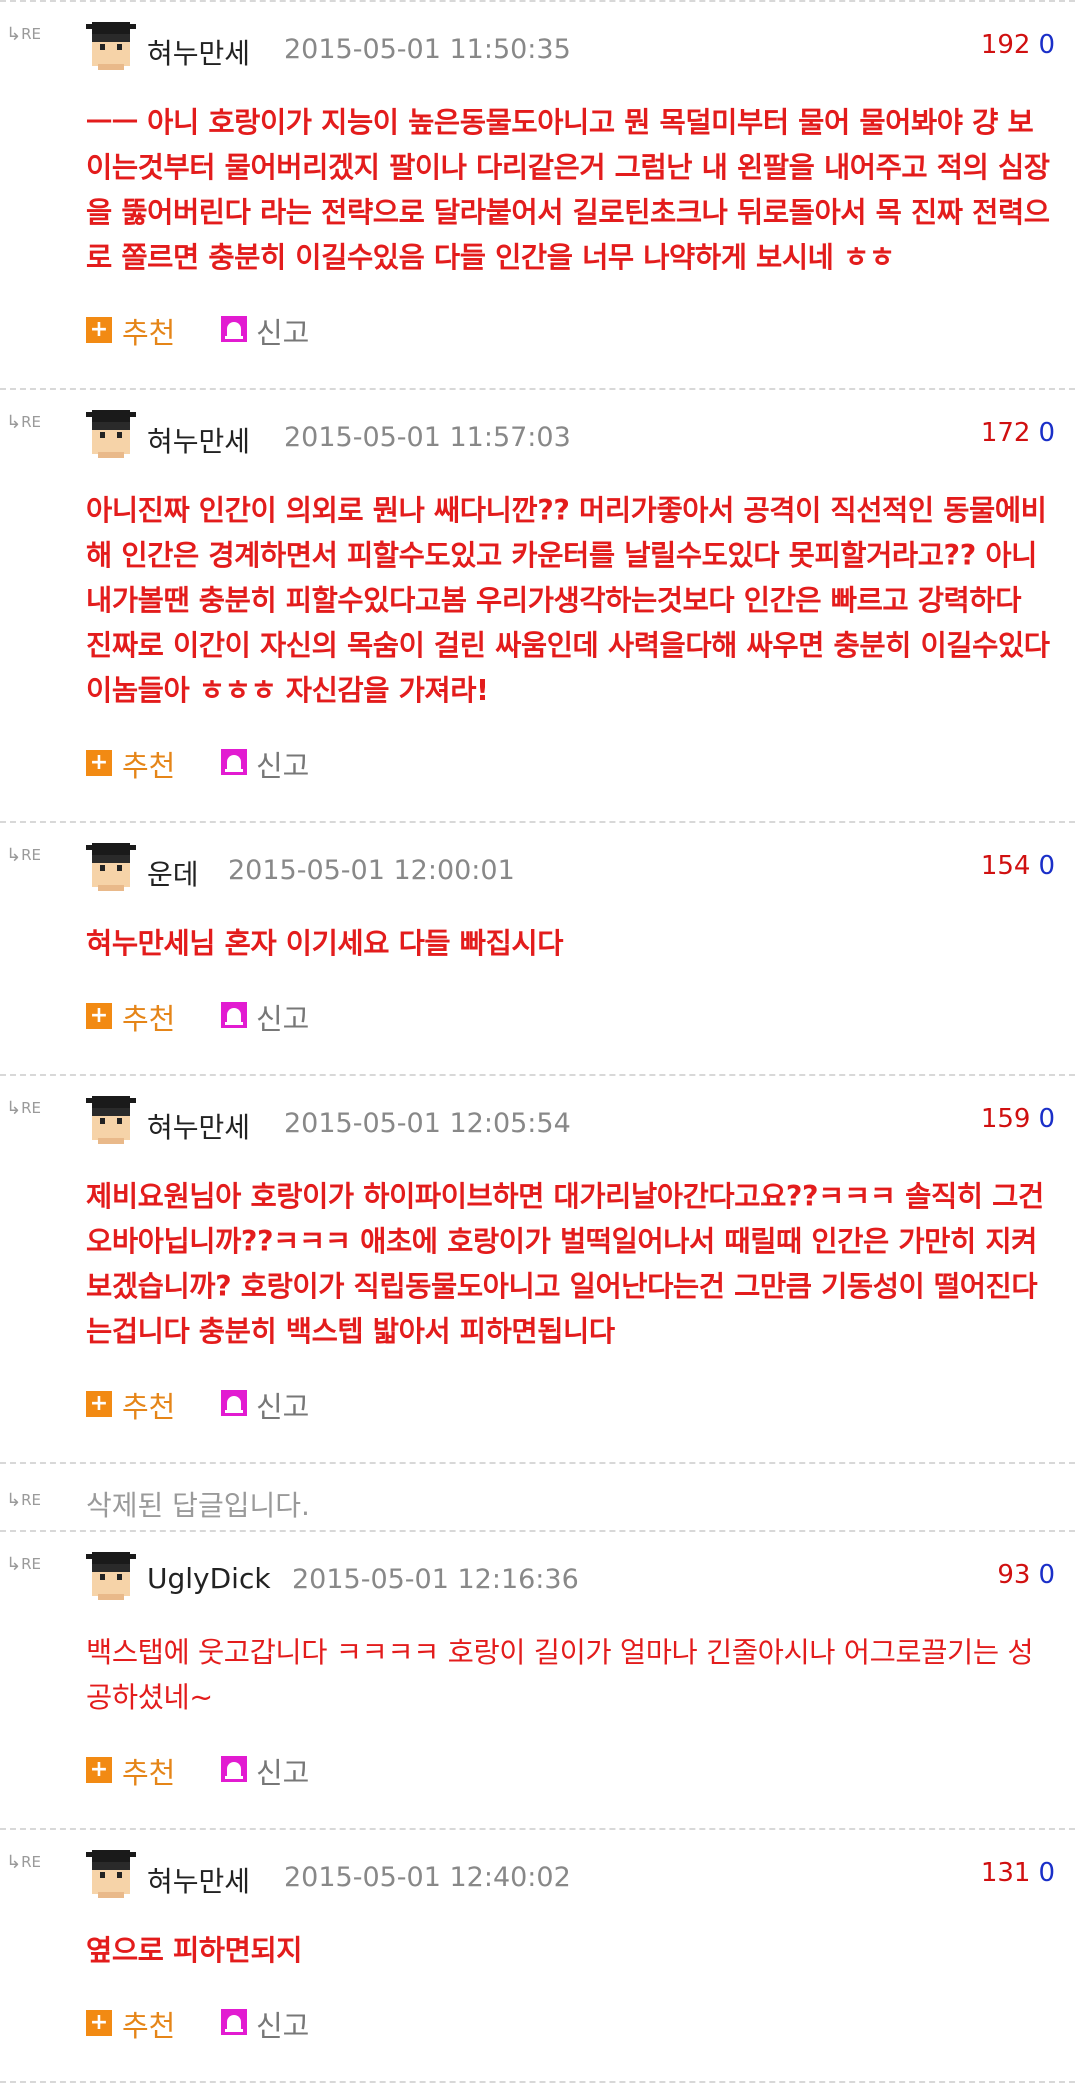 The height and width of the screenshot is (2083, 1075). Describe the element at coordinates (537, 1497) in the screenshot. I see `deleted-reply: ↳RE 삭제된 답글입니다.` at that location.